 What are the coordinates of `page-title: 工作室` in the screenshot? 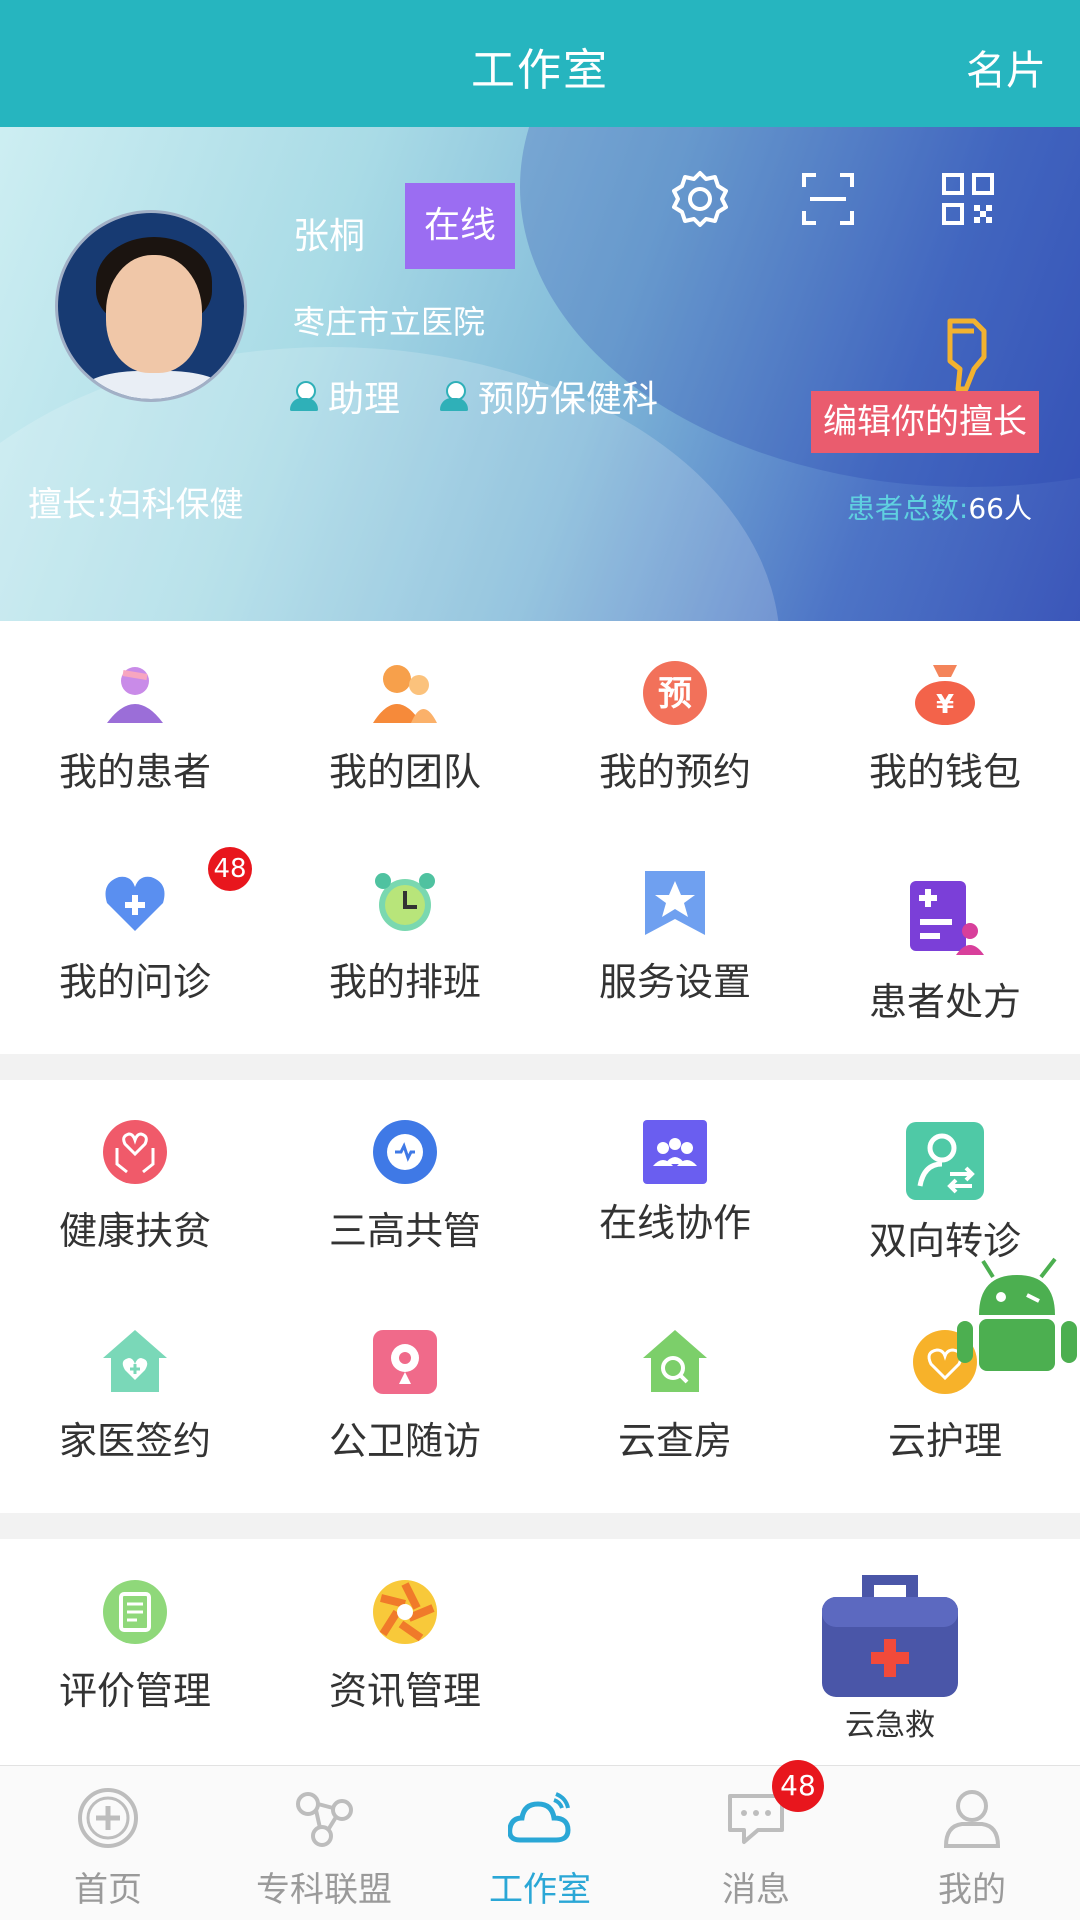 It's located at (540, 70).